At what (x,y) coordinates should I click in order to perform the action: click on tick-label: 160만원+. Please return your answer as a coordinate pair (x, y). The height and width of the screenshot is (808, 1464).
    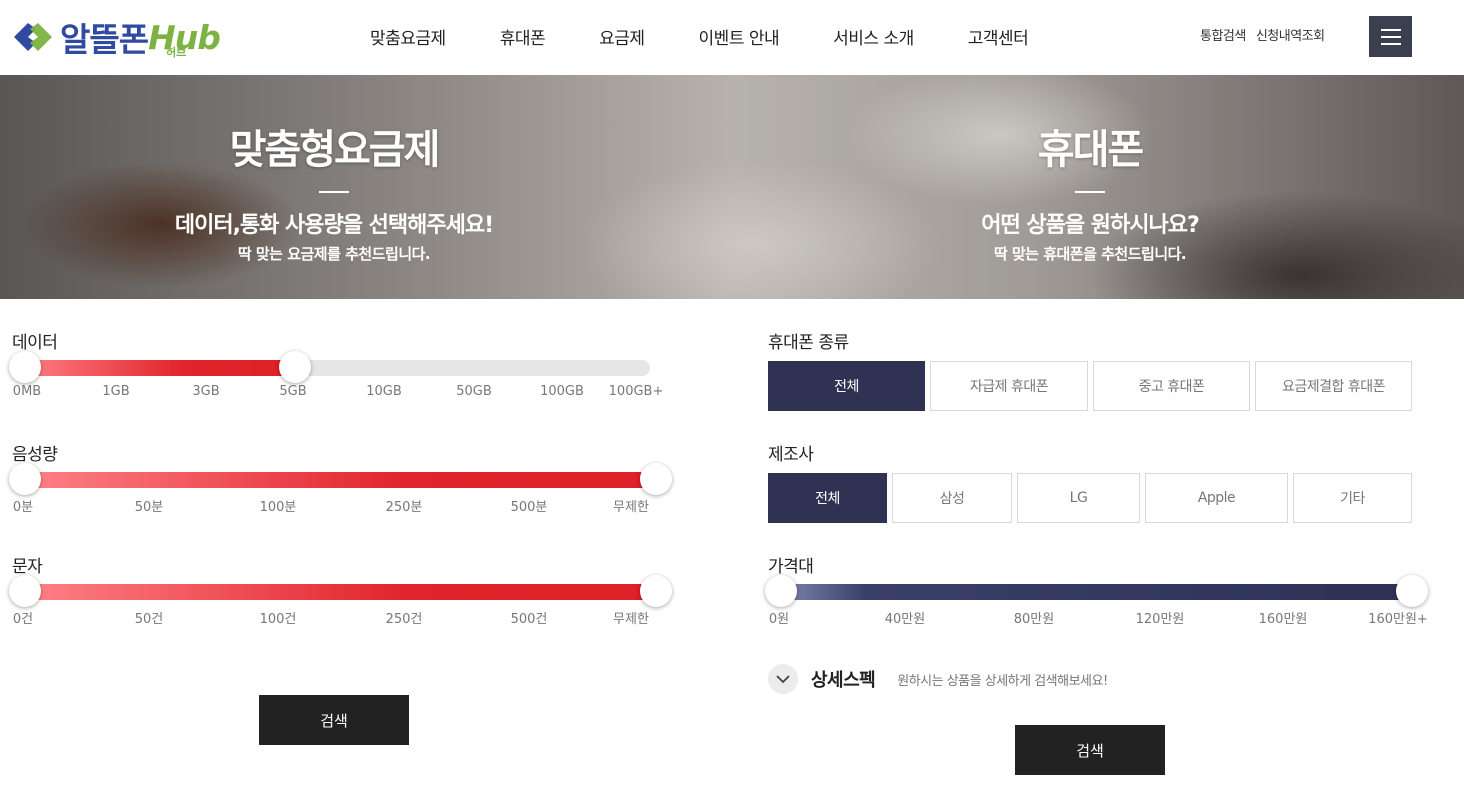
    Looking at the image, I should click on (1398, 619).